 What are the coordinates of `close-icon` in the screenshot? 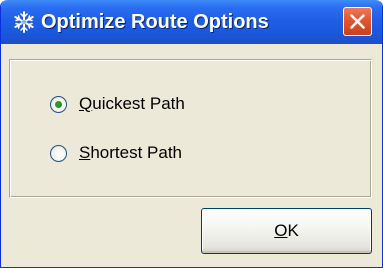 It's located at (357, 21).